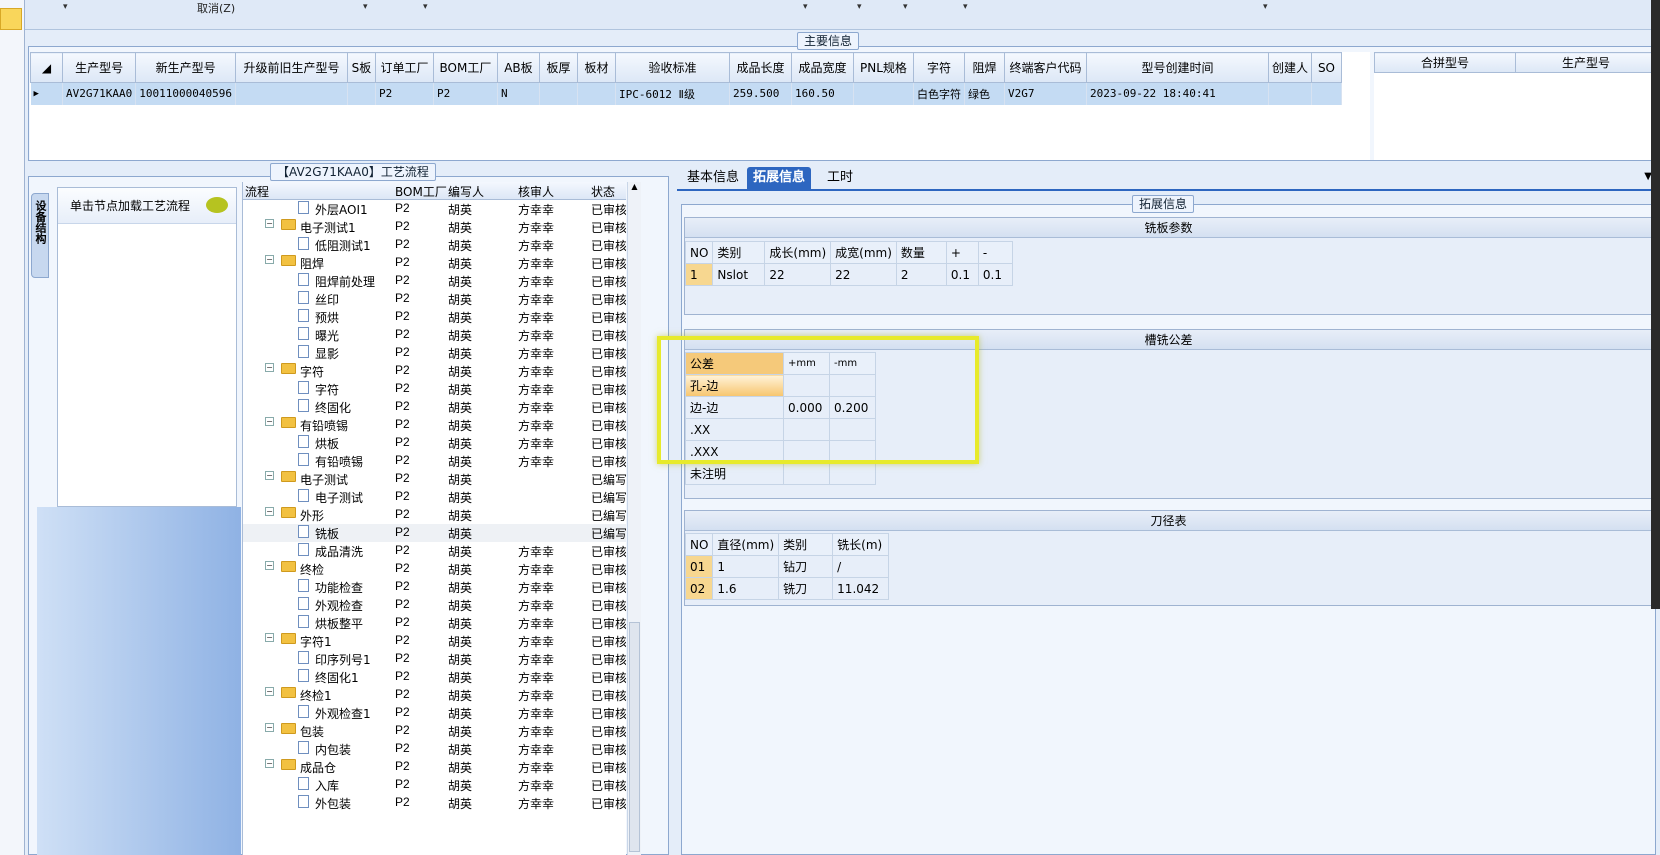 The image size is (1660, 855). Describe the element at coordinates (434, 641) in the screenshot. I see `tree-row: − 字符1 P2 胡英 方幸幸 已审核` at that location.